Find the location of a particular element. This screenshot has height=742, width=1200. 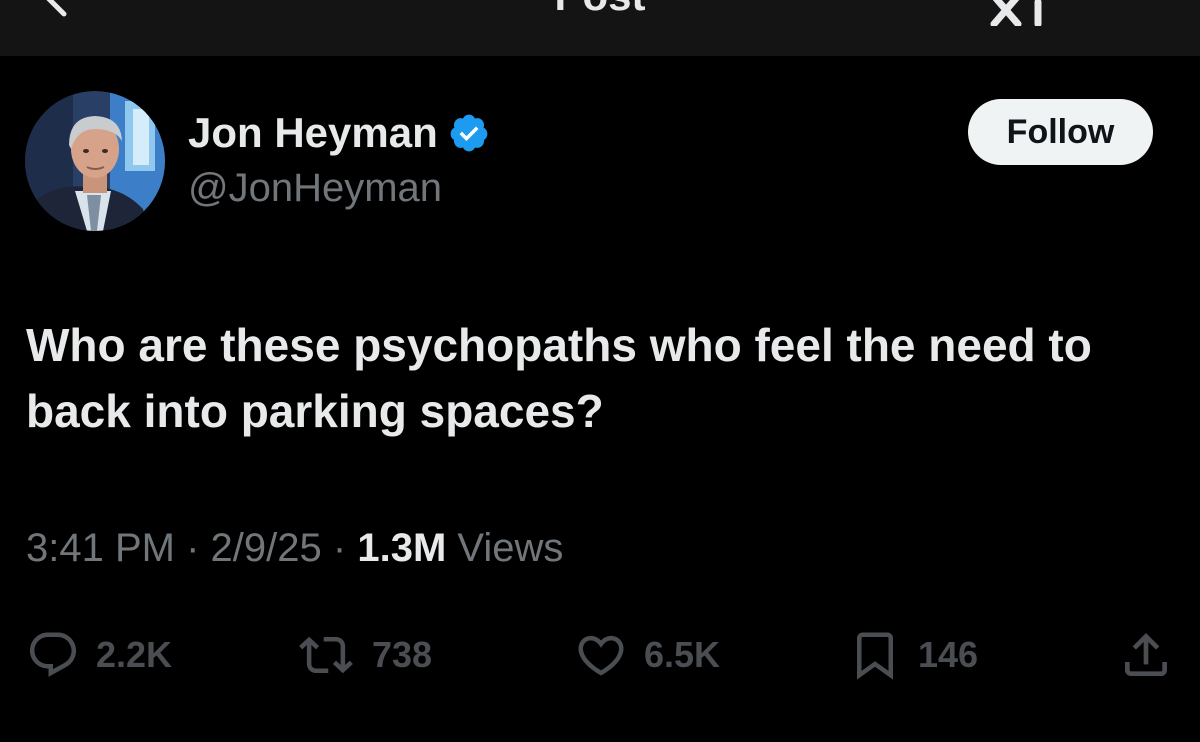

bookmark-count: 146 is located at coordinates (948, 654).